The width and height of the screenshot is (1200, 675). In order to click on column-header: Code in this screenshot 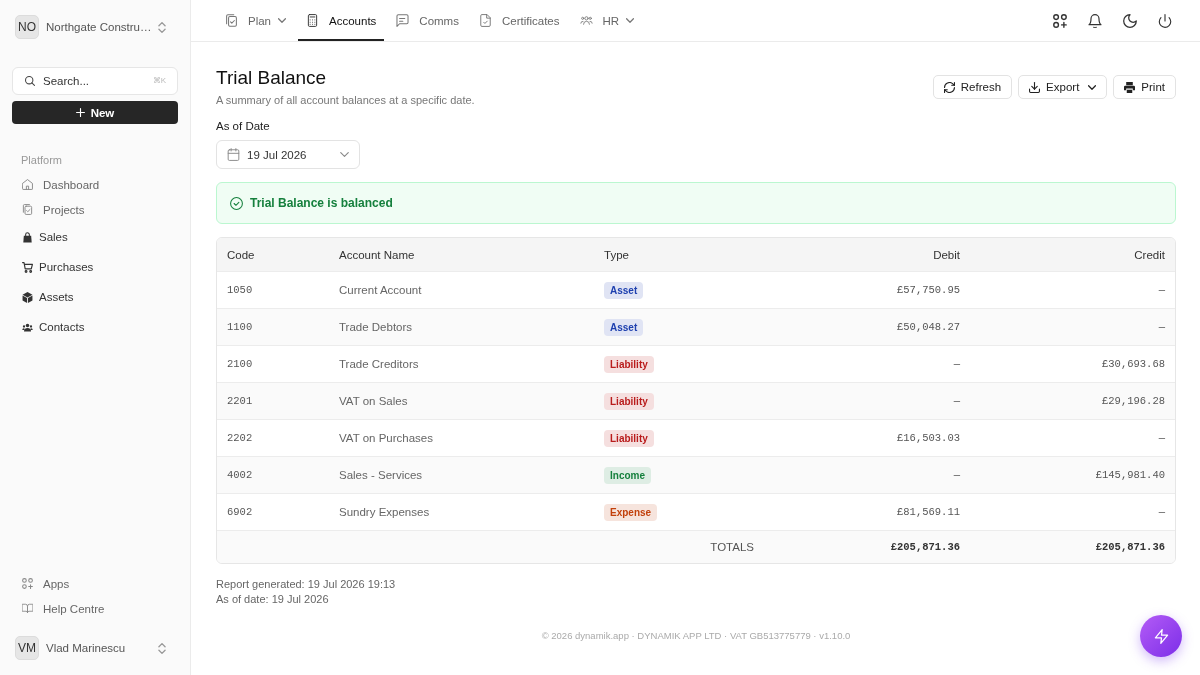, I will do `click(241, 254)`.